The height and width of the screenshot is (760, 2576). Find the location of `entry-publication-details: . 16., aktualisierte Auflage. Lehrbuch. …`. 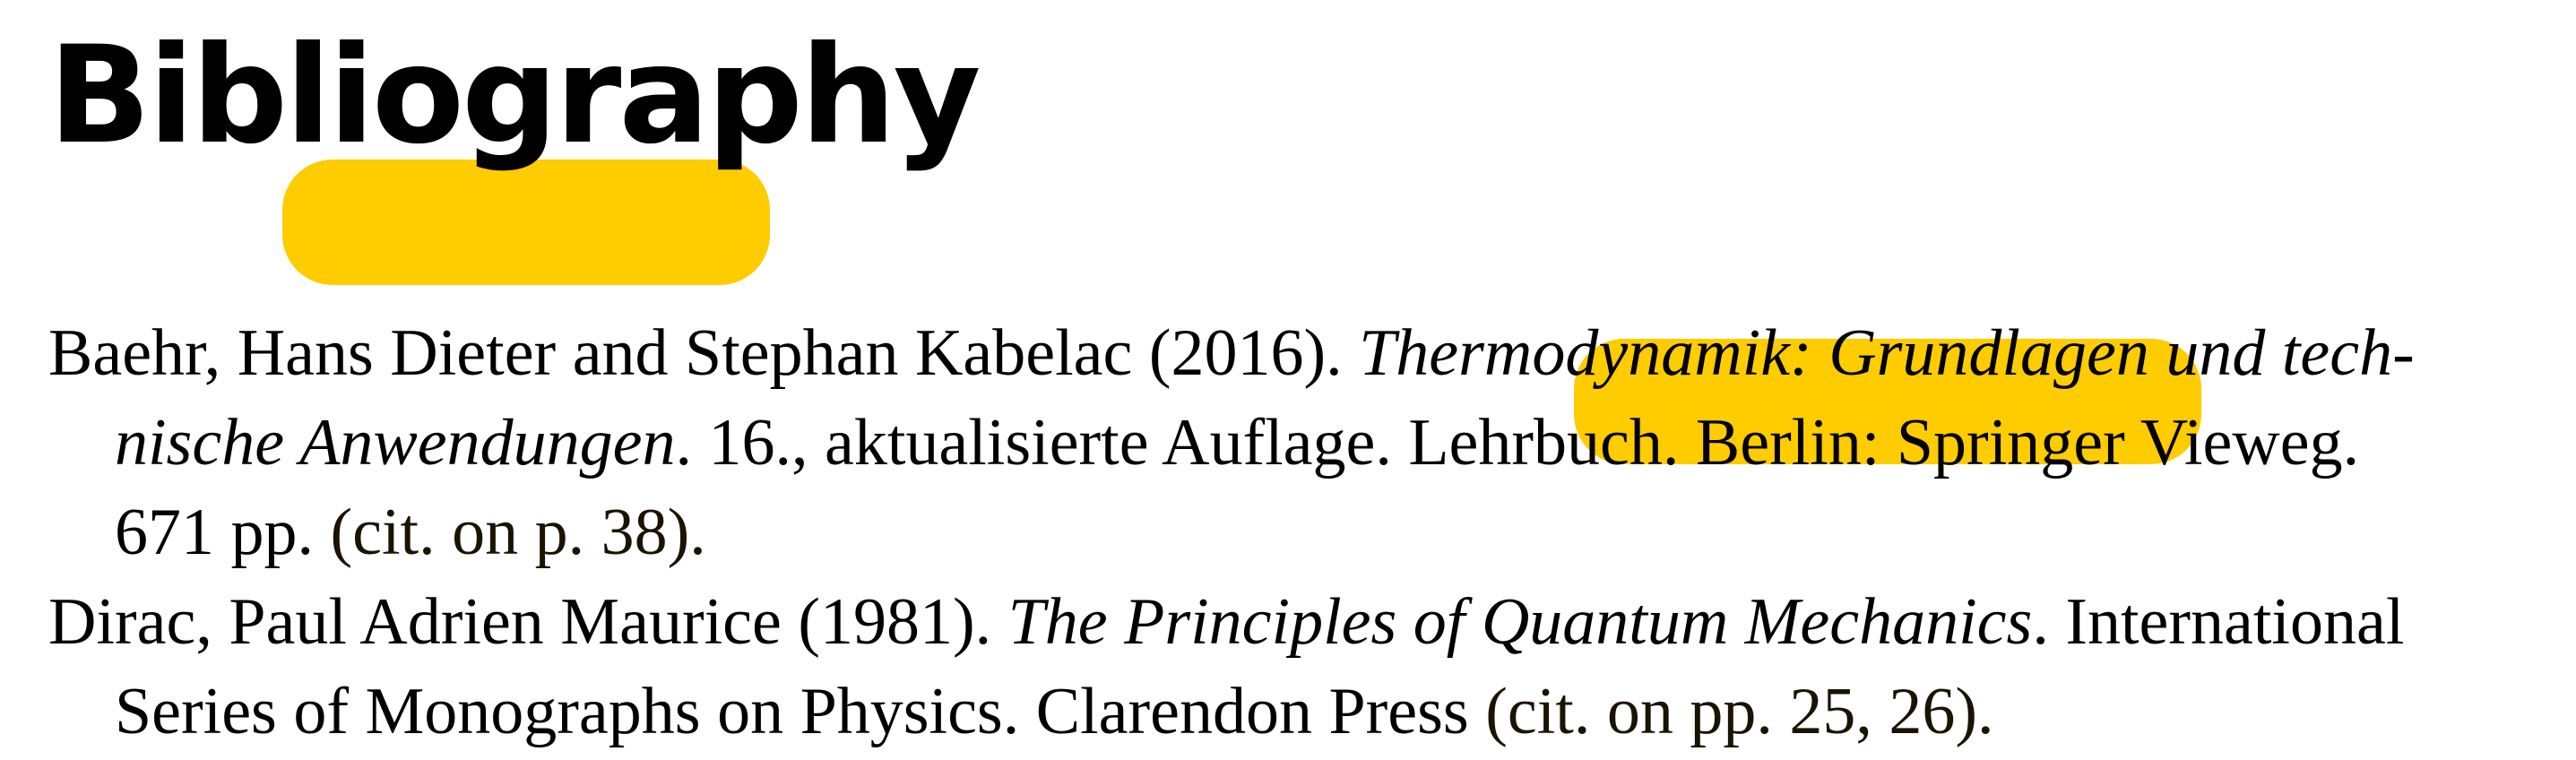

entry-publication-details: . 16., aktualisierte Auflage. Lehrbuch. … is located at coordinates (1517, 442).